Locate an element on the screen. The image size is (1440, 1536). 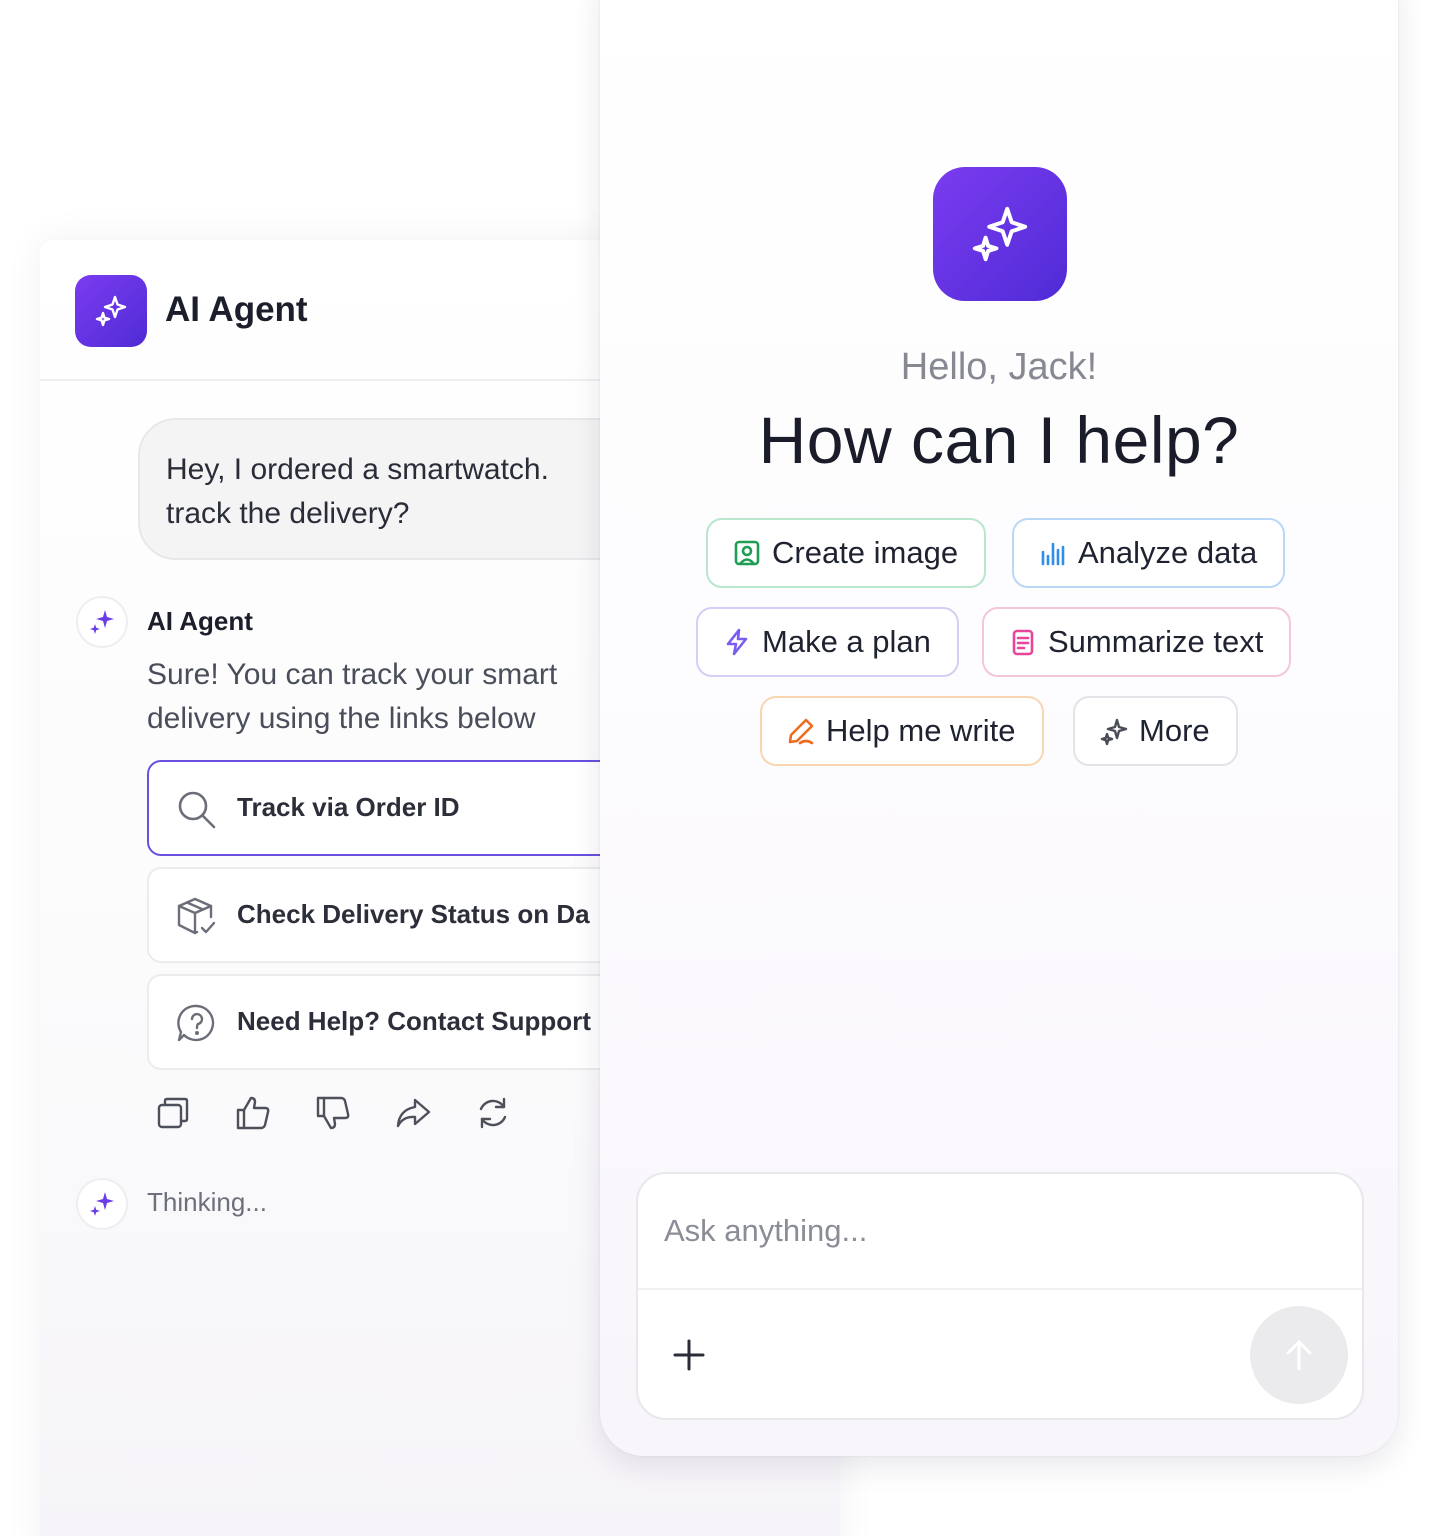
suggestion-help-me-write: Help me write is located at coordinates (902, 731).